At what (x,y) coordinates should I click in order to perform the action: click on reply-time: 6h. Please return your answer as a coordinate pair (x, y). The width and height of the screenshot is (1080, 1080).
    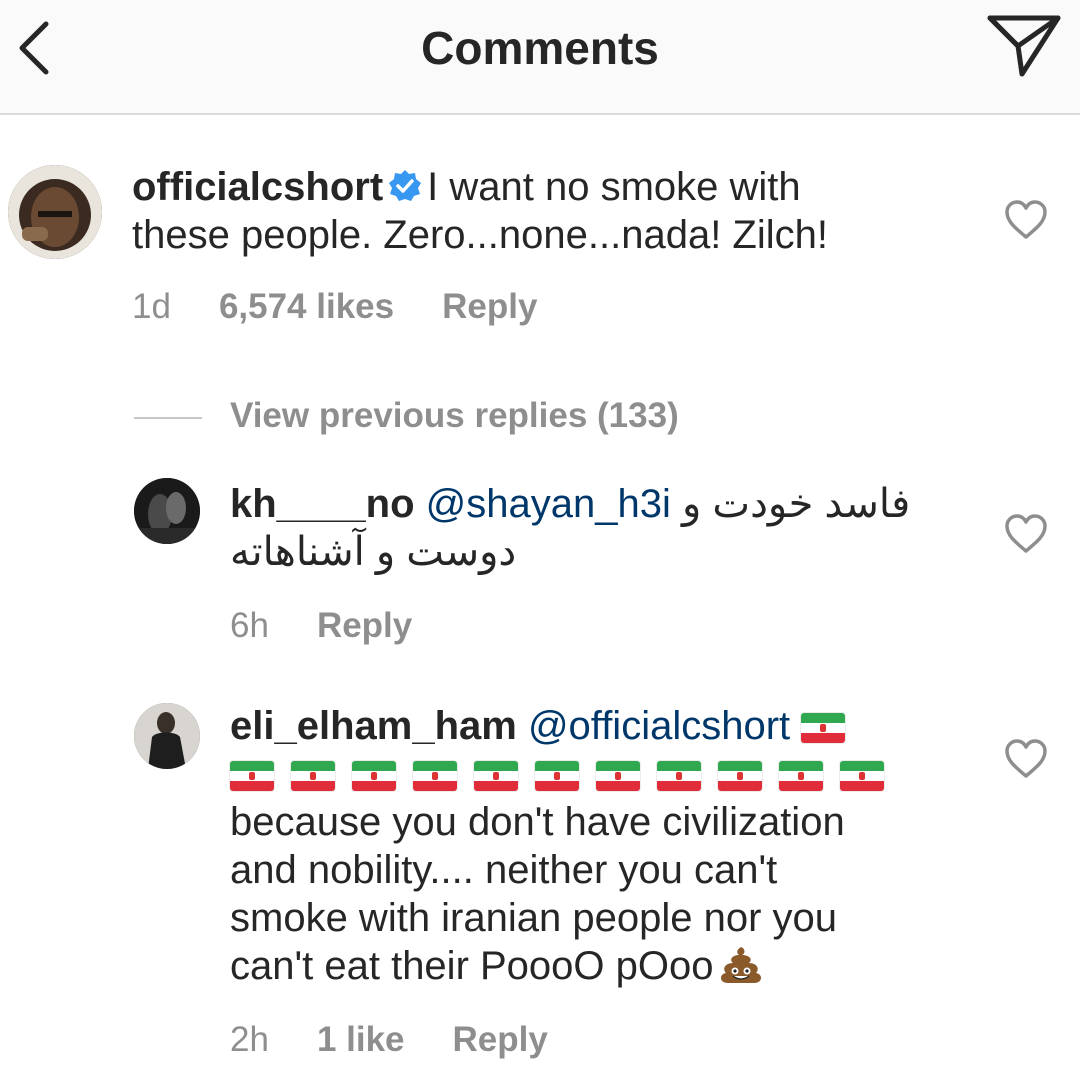
    Looking at the image, I should click on (249, 625).